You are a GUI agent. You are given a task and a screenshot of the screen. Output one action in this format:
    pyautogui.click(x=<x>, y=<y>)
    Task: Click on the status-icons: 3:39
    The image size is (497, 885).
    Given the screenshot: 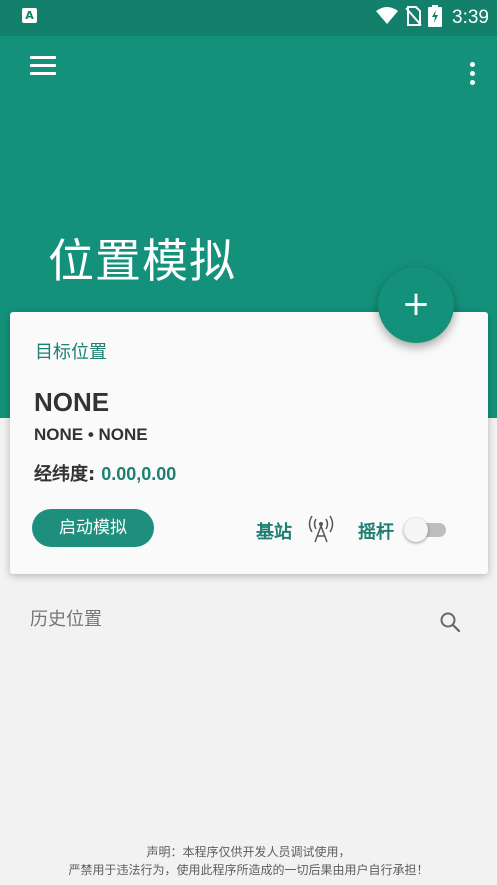 What is the action you would take?
    pyautogui.click(x=432, y=18)
    